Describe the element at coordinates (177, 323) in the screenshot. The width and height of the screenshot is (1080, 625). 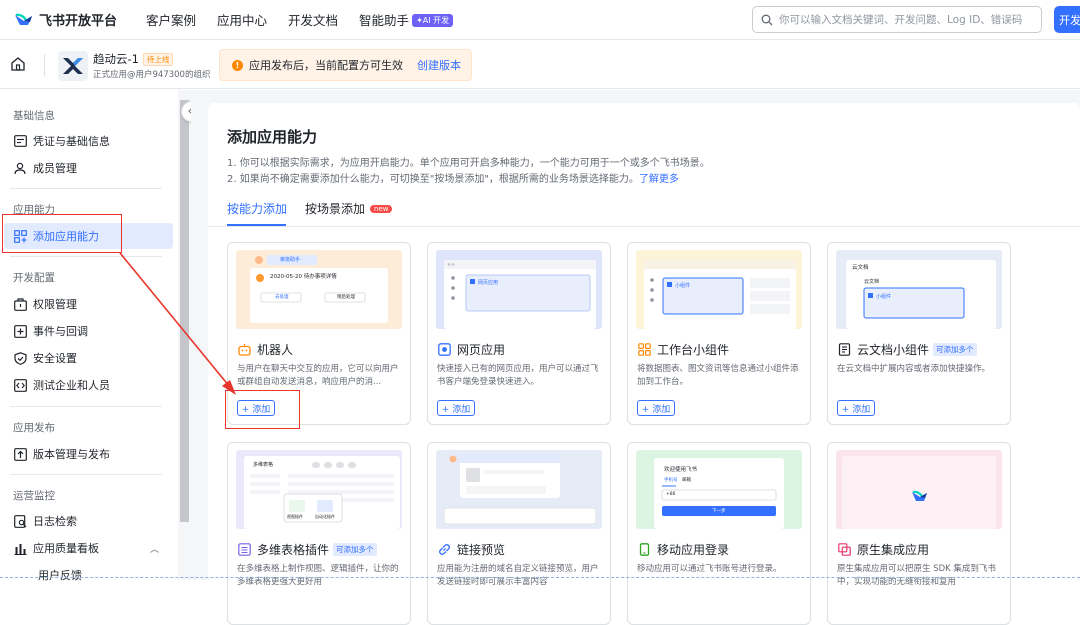
I see `annotation-arrow` at that location.